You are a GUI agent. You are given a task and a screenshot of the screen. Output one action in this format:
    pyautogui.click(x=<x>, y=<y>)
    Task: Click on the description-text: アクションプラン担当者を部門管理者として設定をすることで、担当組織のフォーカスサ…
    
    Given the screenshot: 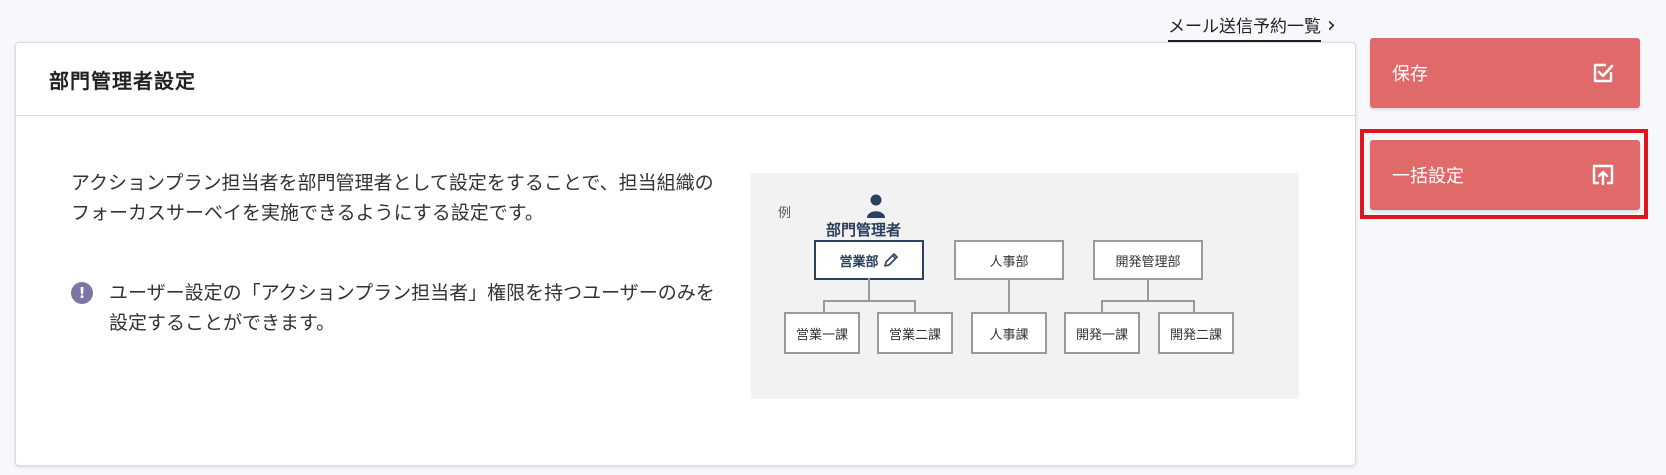 What is the action you would take?
    pyautogui.click(x=392, y=198)
    